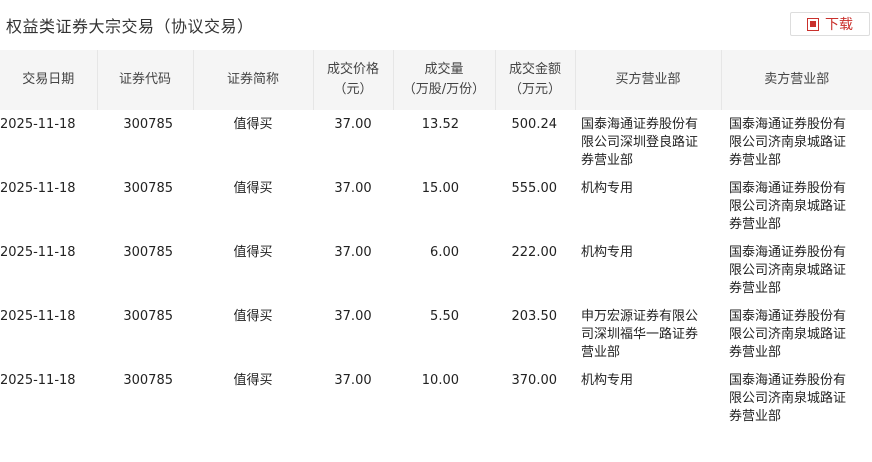  Describe the element at coordinates (49, 80) in the screenshot. I see `col-header-date: 交易日期` at that location.